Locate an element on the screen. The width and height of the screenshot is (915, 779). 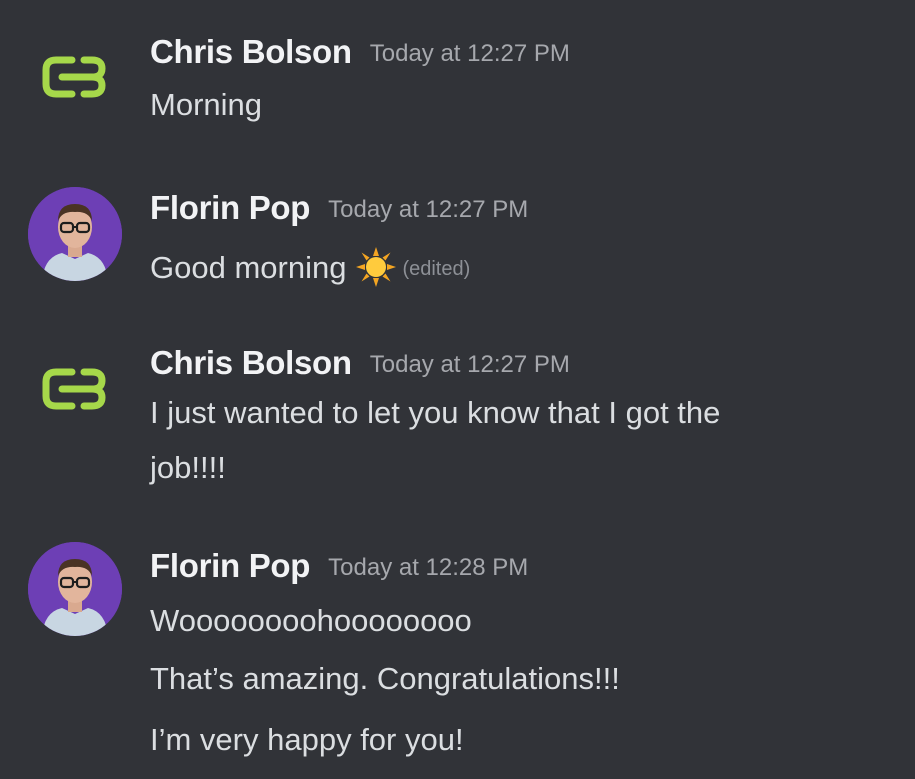
message-text-row: Good morning (edited) is located at coordinates (310, 267).